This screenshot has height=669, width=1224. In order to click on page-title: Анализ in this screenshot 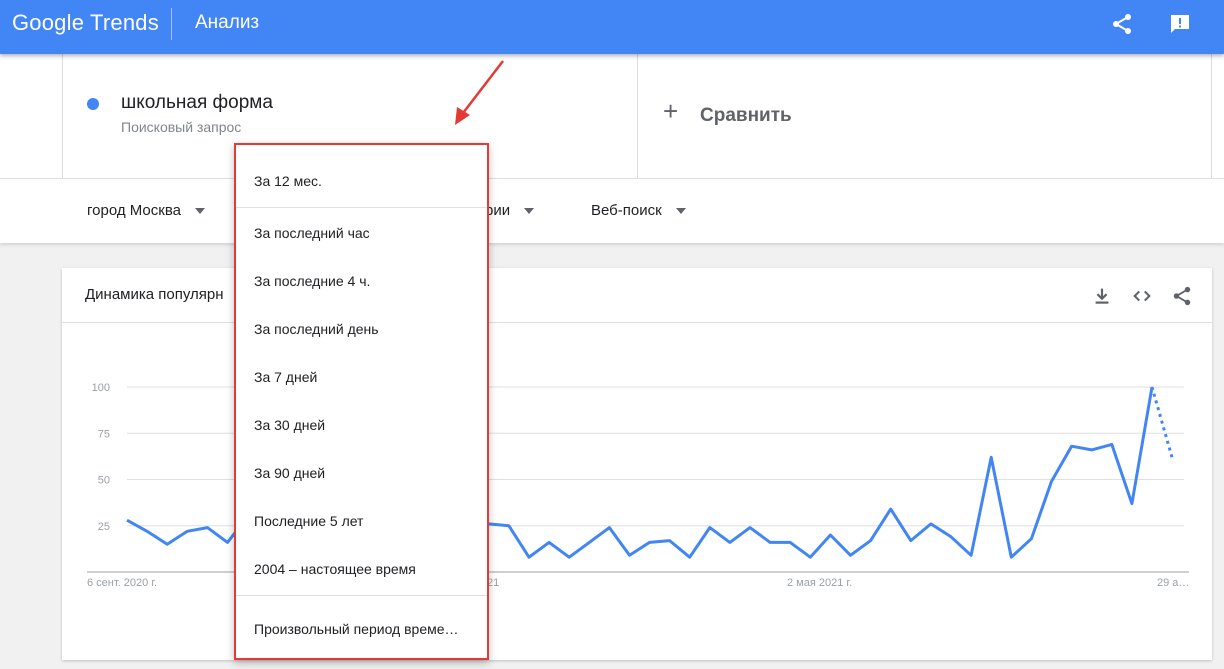, I will do `click(227, 22)`.